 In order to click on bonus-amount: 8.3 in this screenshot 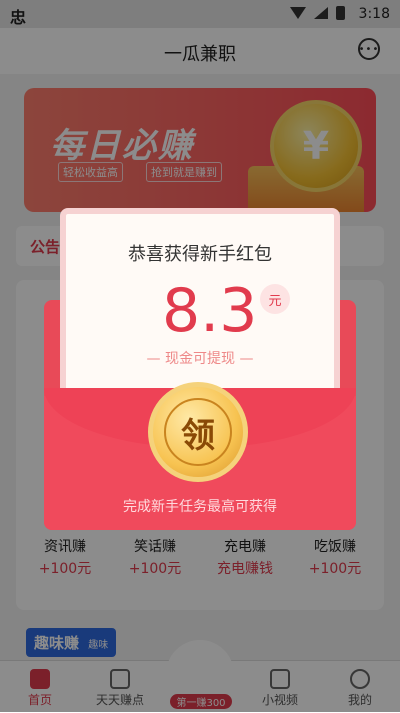, I will do `click(210, 311)`.